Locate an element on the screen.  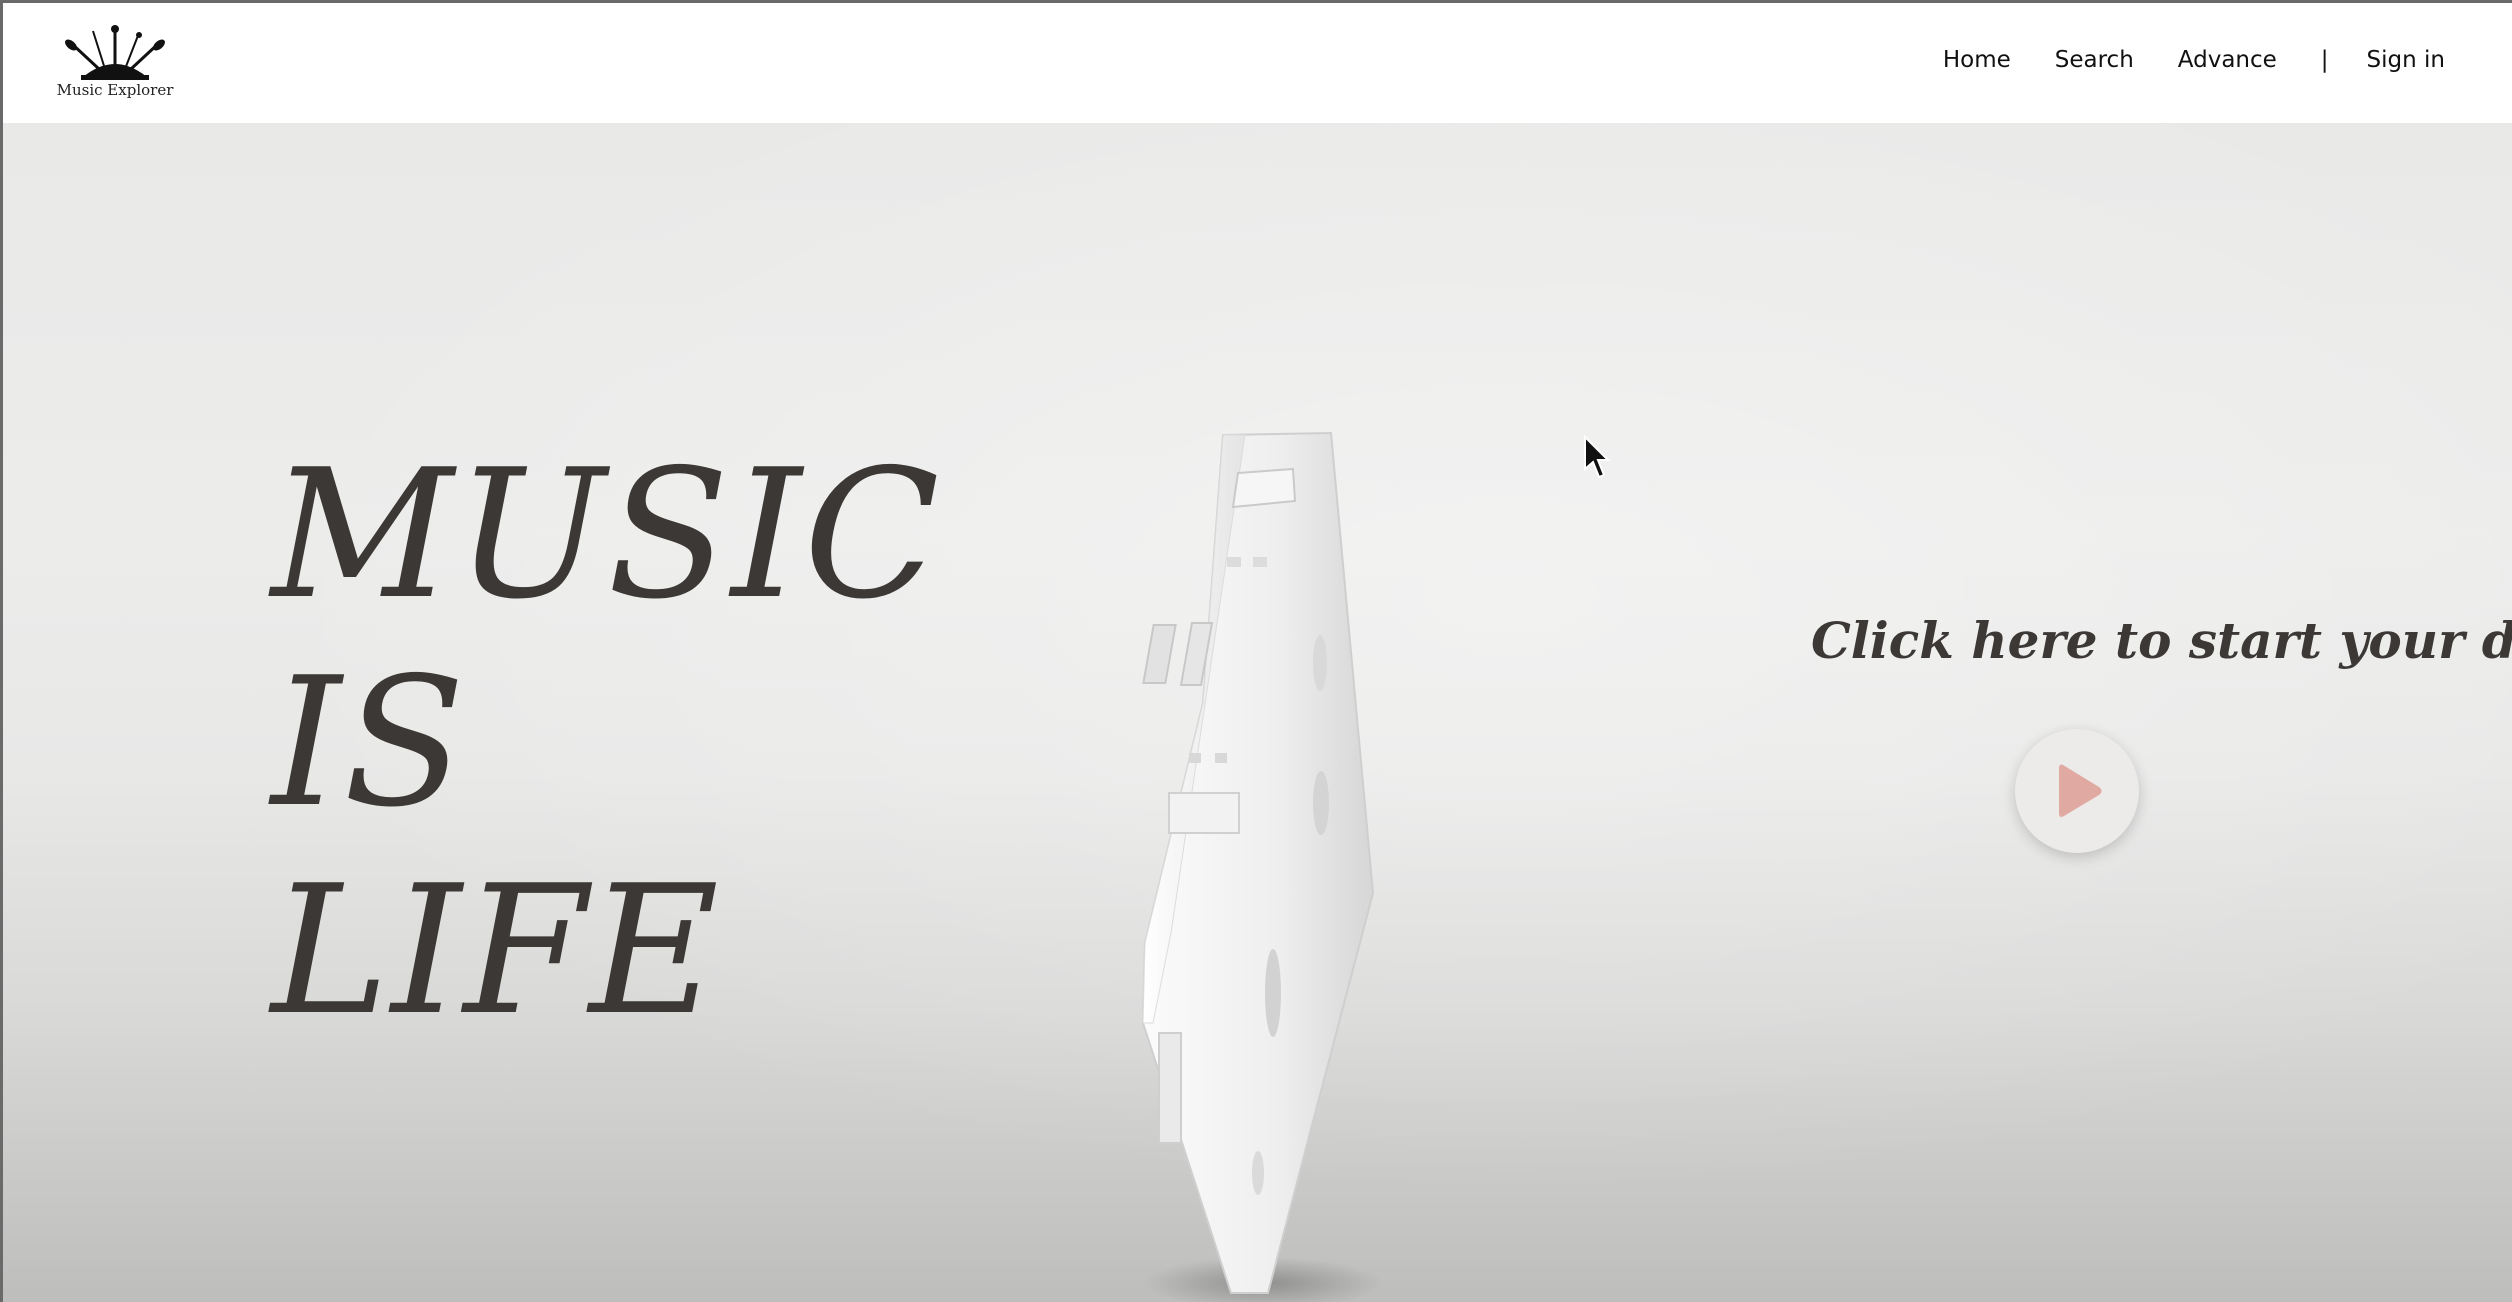
brand-logo: Music Explorer is located at coordinates (115, 64).